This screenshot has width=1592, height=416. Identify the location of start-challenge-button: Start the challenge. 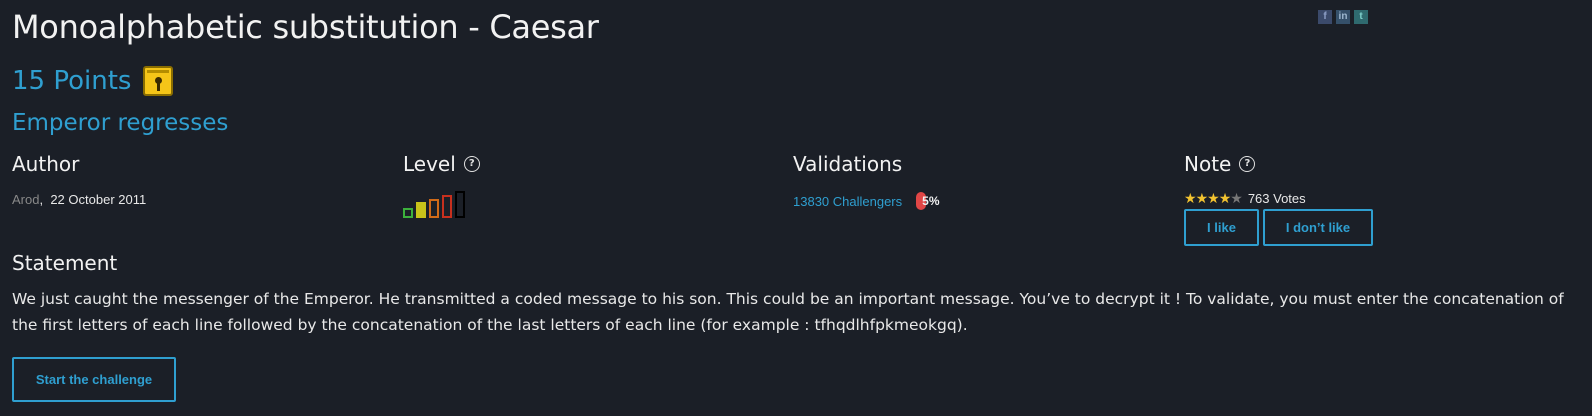
(94, 379).